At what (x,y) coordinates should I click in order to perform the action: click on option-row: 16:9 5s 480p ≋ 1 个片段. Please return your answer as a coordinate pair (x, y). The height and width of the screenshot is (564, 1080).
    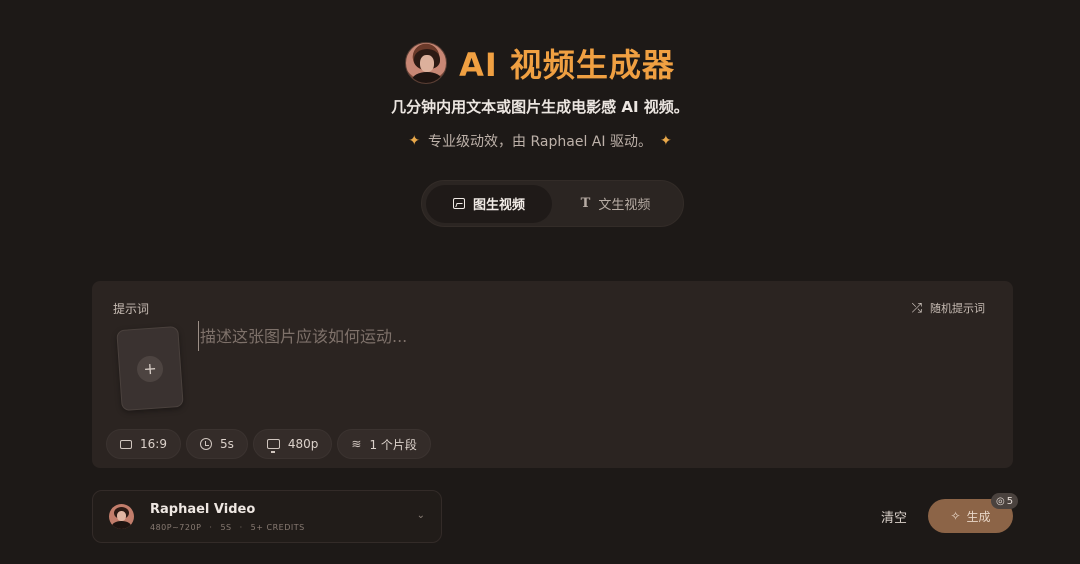
    Looking at the image, I should click on (268, 444).